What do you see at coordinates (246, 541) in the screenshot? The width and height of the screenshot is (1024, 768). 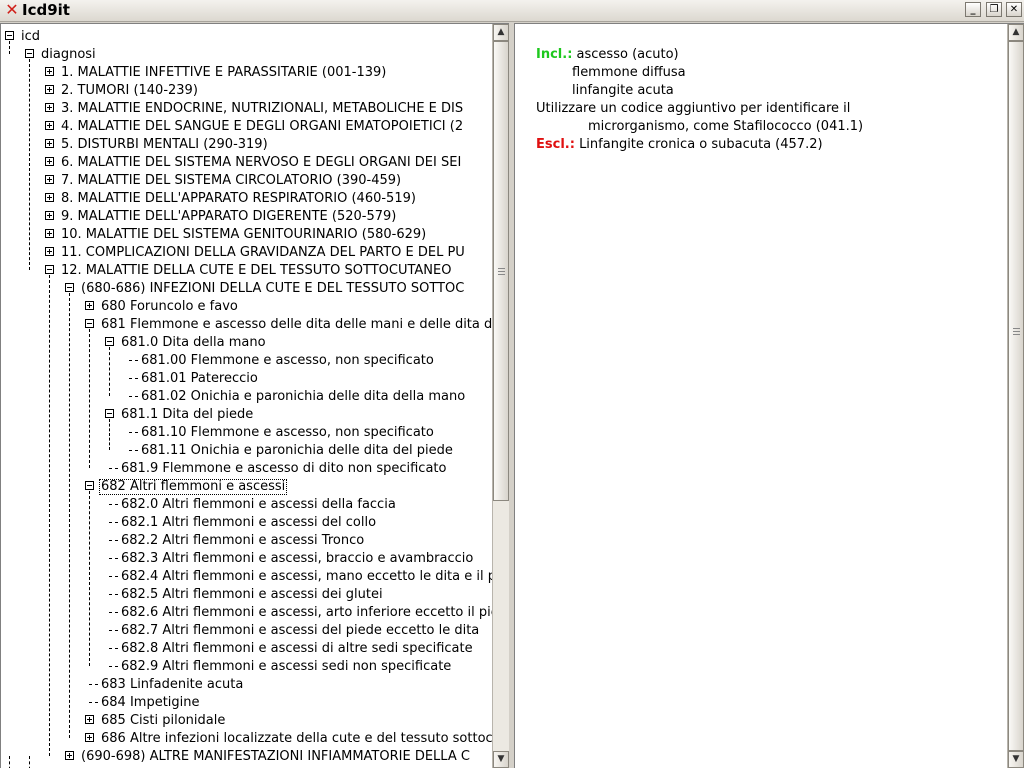 I see `tree-row: 682.2 Altri flemmoni e ascessi Tronco` at bounding box center [246, 541].